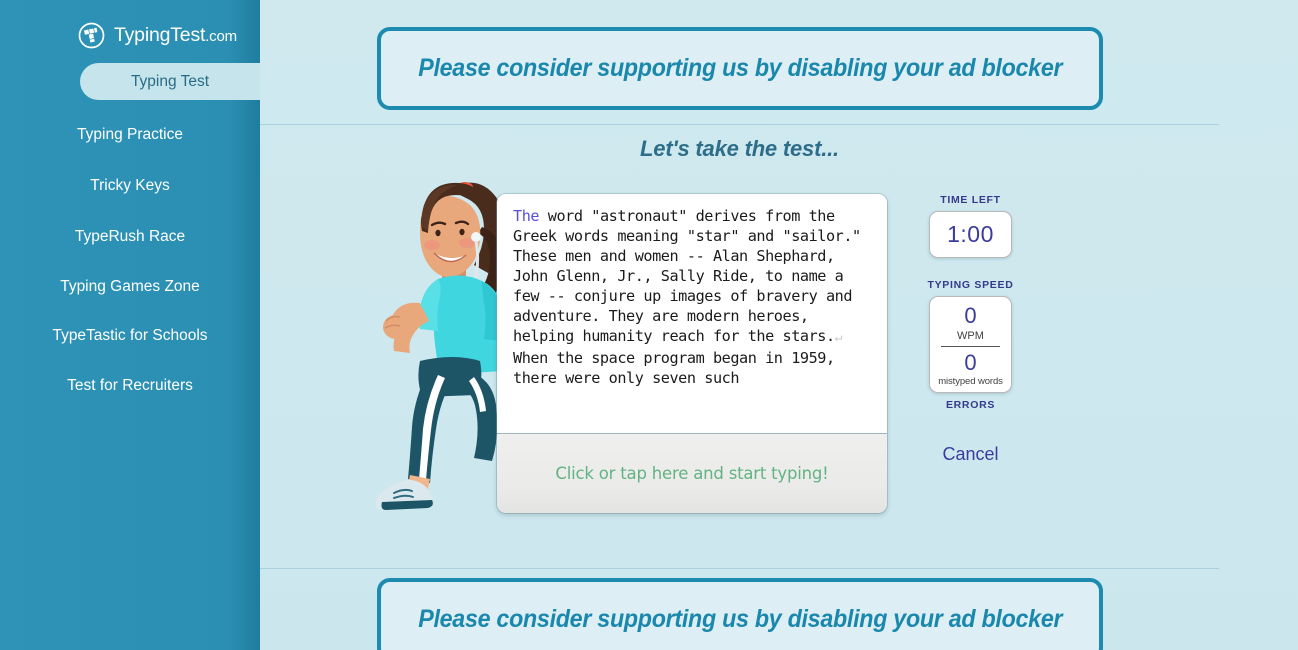 This screenshot has height=650, width=1298. Describe the element at coordinates (970, 405) in the screenshot. I see `errors-label: ERRORS` at that location.